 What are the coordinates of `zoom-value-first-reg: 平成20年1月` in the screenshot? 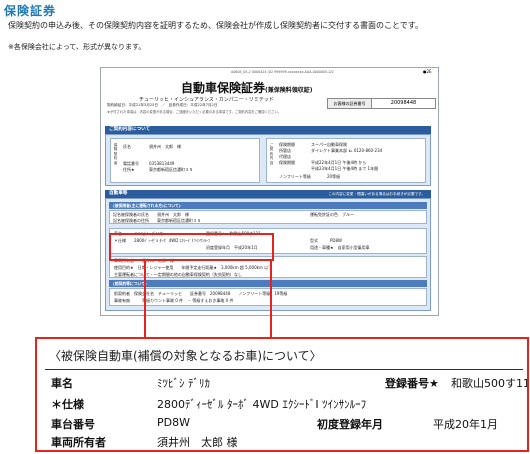 It's located at (465, 424).